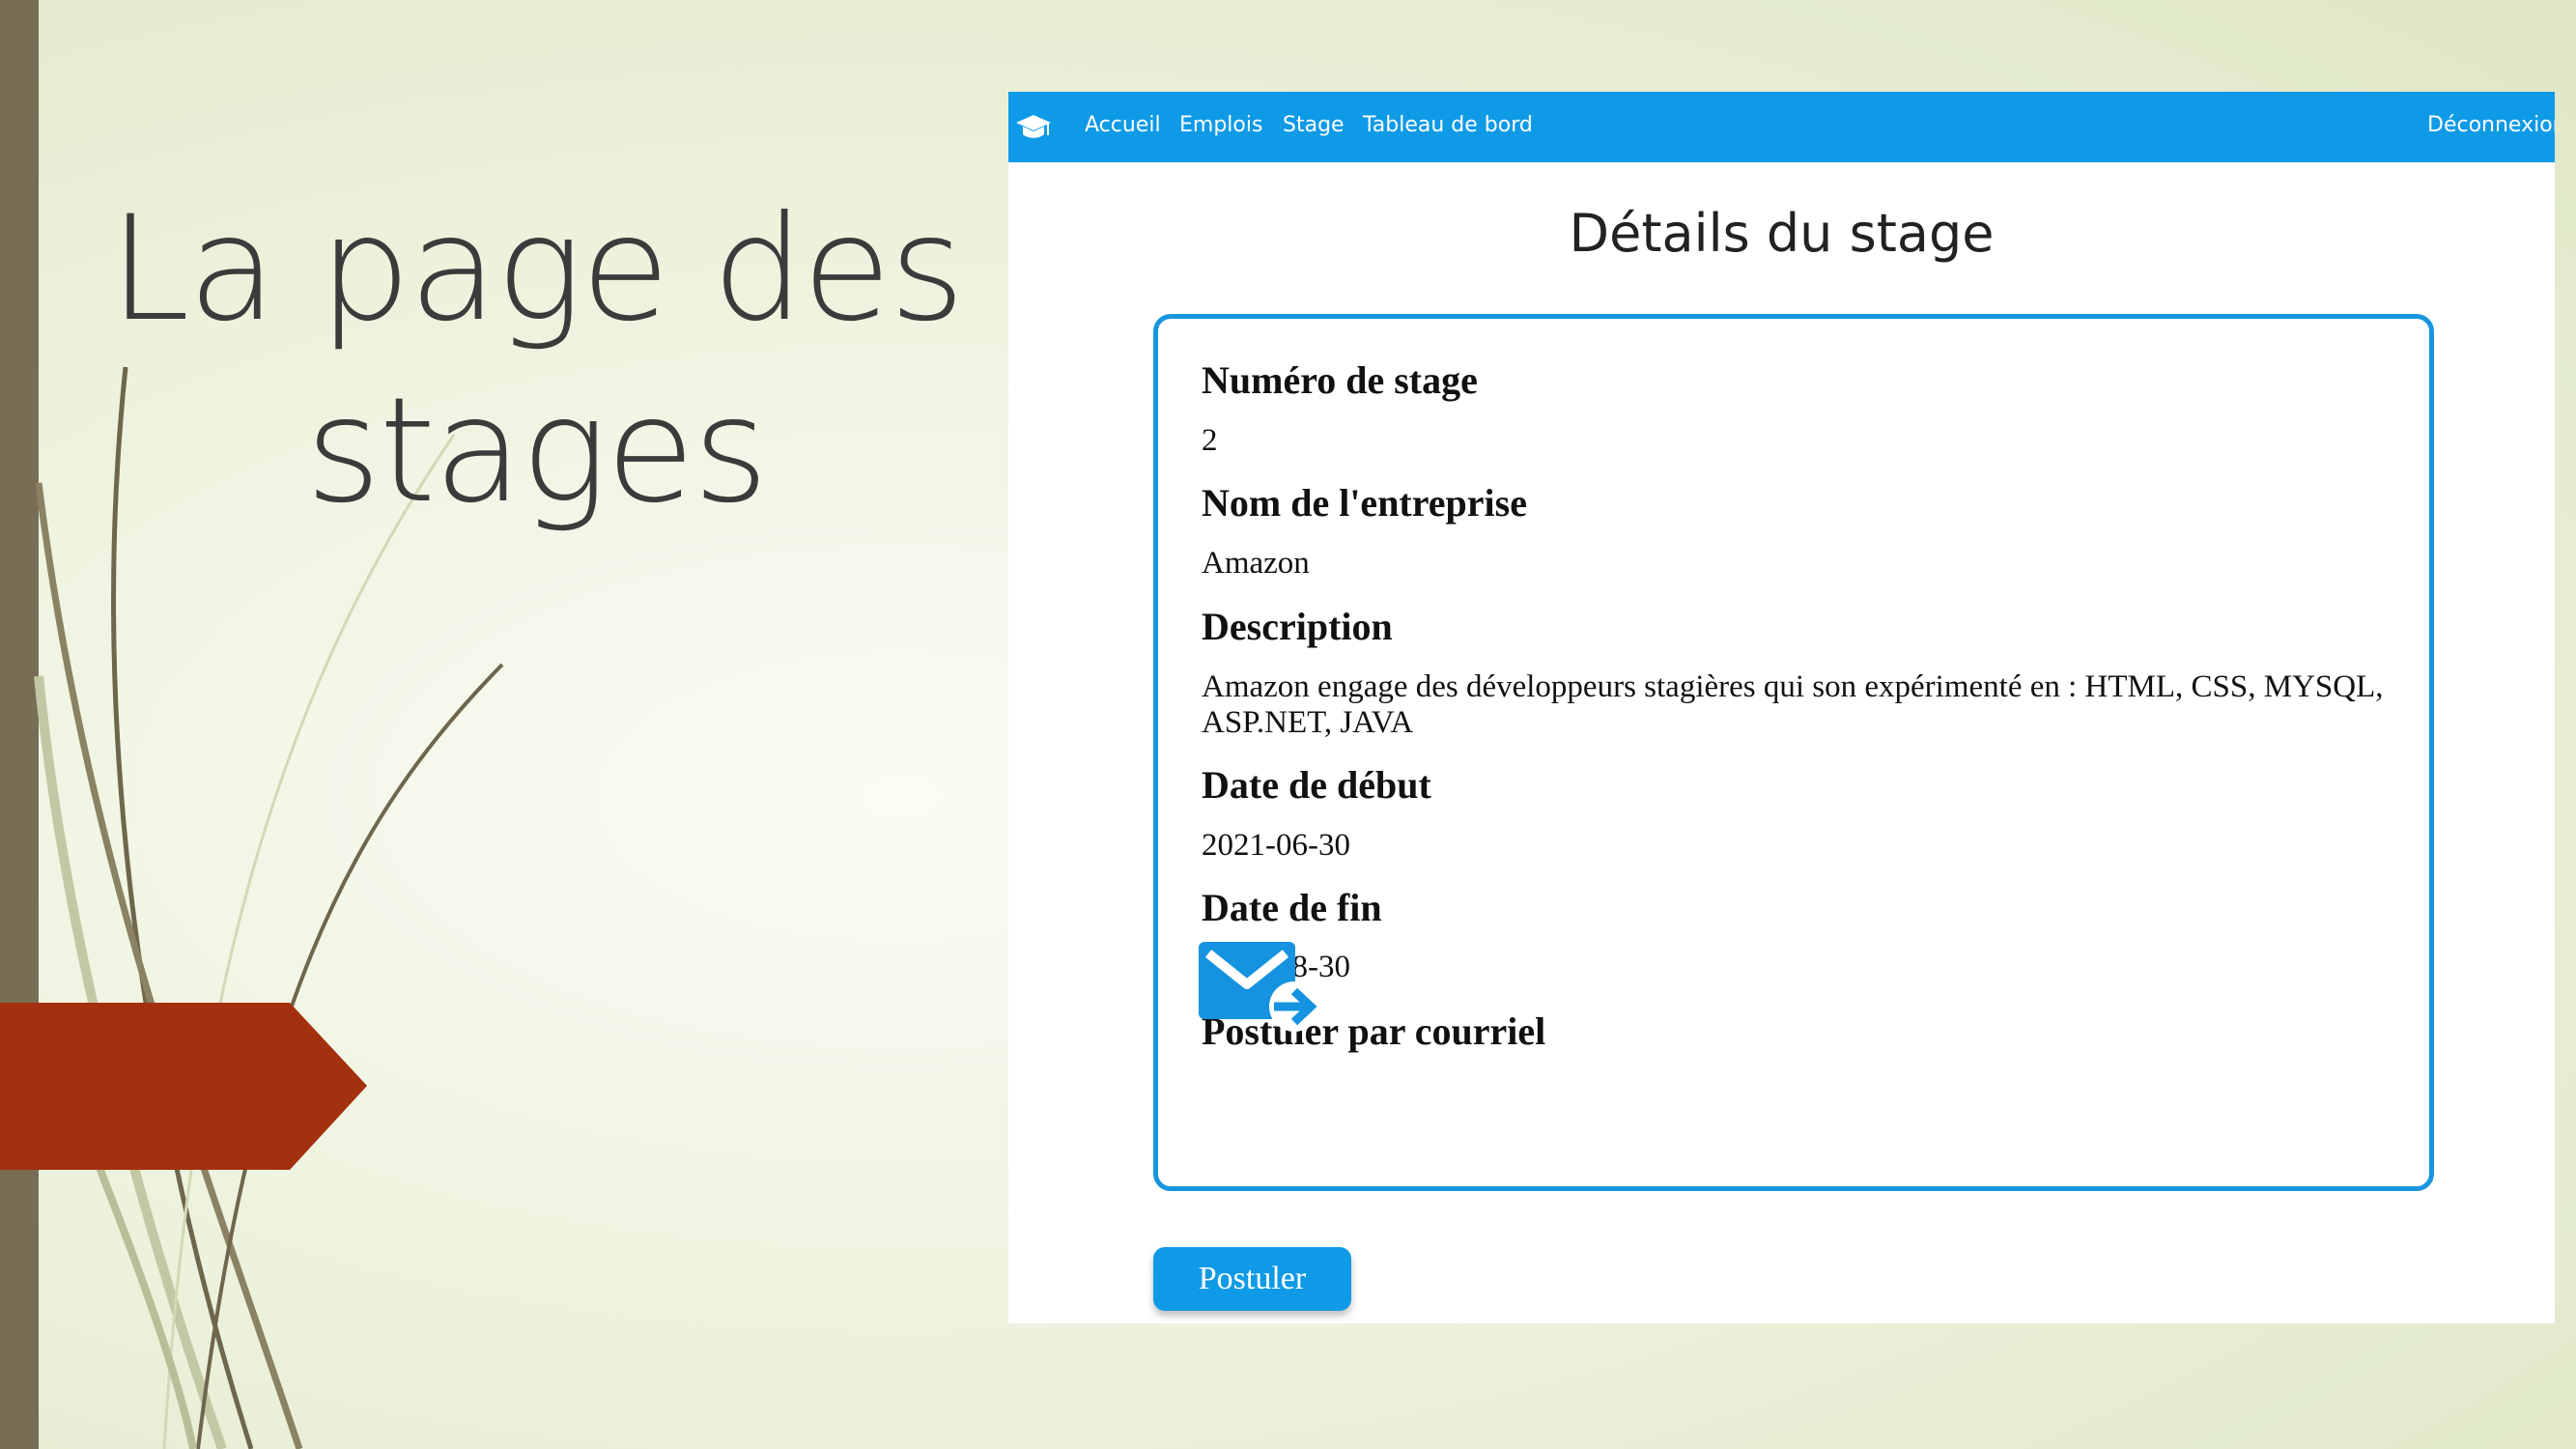  I want to click on slide-title-line-1: La page des, so click(537, 269).